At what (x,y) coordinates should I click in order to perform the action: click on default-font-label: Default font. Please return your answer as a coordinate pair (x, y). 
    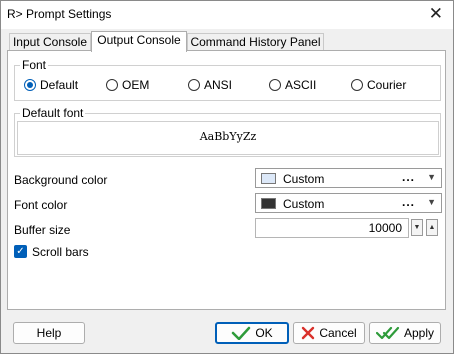
    Looking at the image, I should click on (53, 113).